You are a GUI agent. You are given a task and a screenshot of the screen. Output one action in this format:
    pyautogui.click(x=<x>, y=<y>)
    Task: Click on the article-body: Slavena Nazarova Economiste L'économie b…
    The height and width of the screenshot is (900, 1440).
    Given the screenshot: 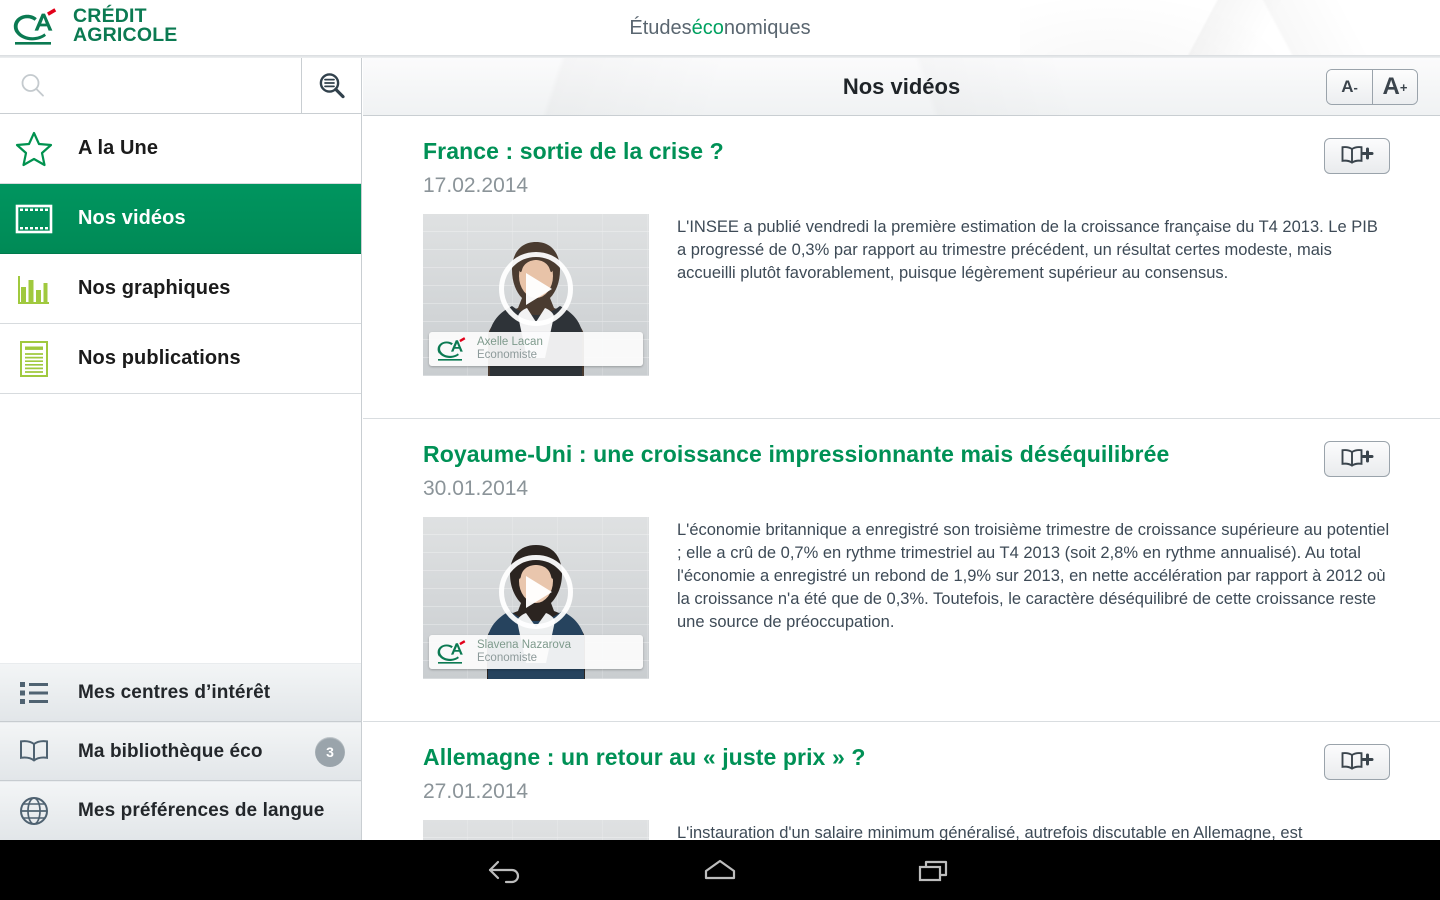 What is the action you would take?
    pyautogui.click(x=906, y=608)
    